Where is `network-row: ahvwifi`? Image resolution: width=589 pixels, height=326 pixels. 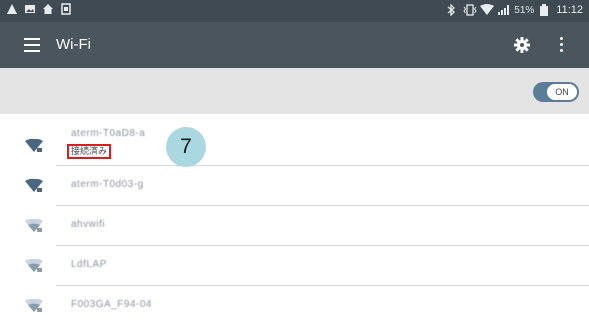 network-row: ahvwifi is located at coordinates (294, 226).